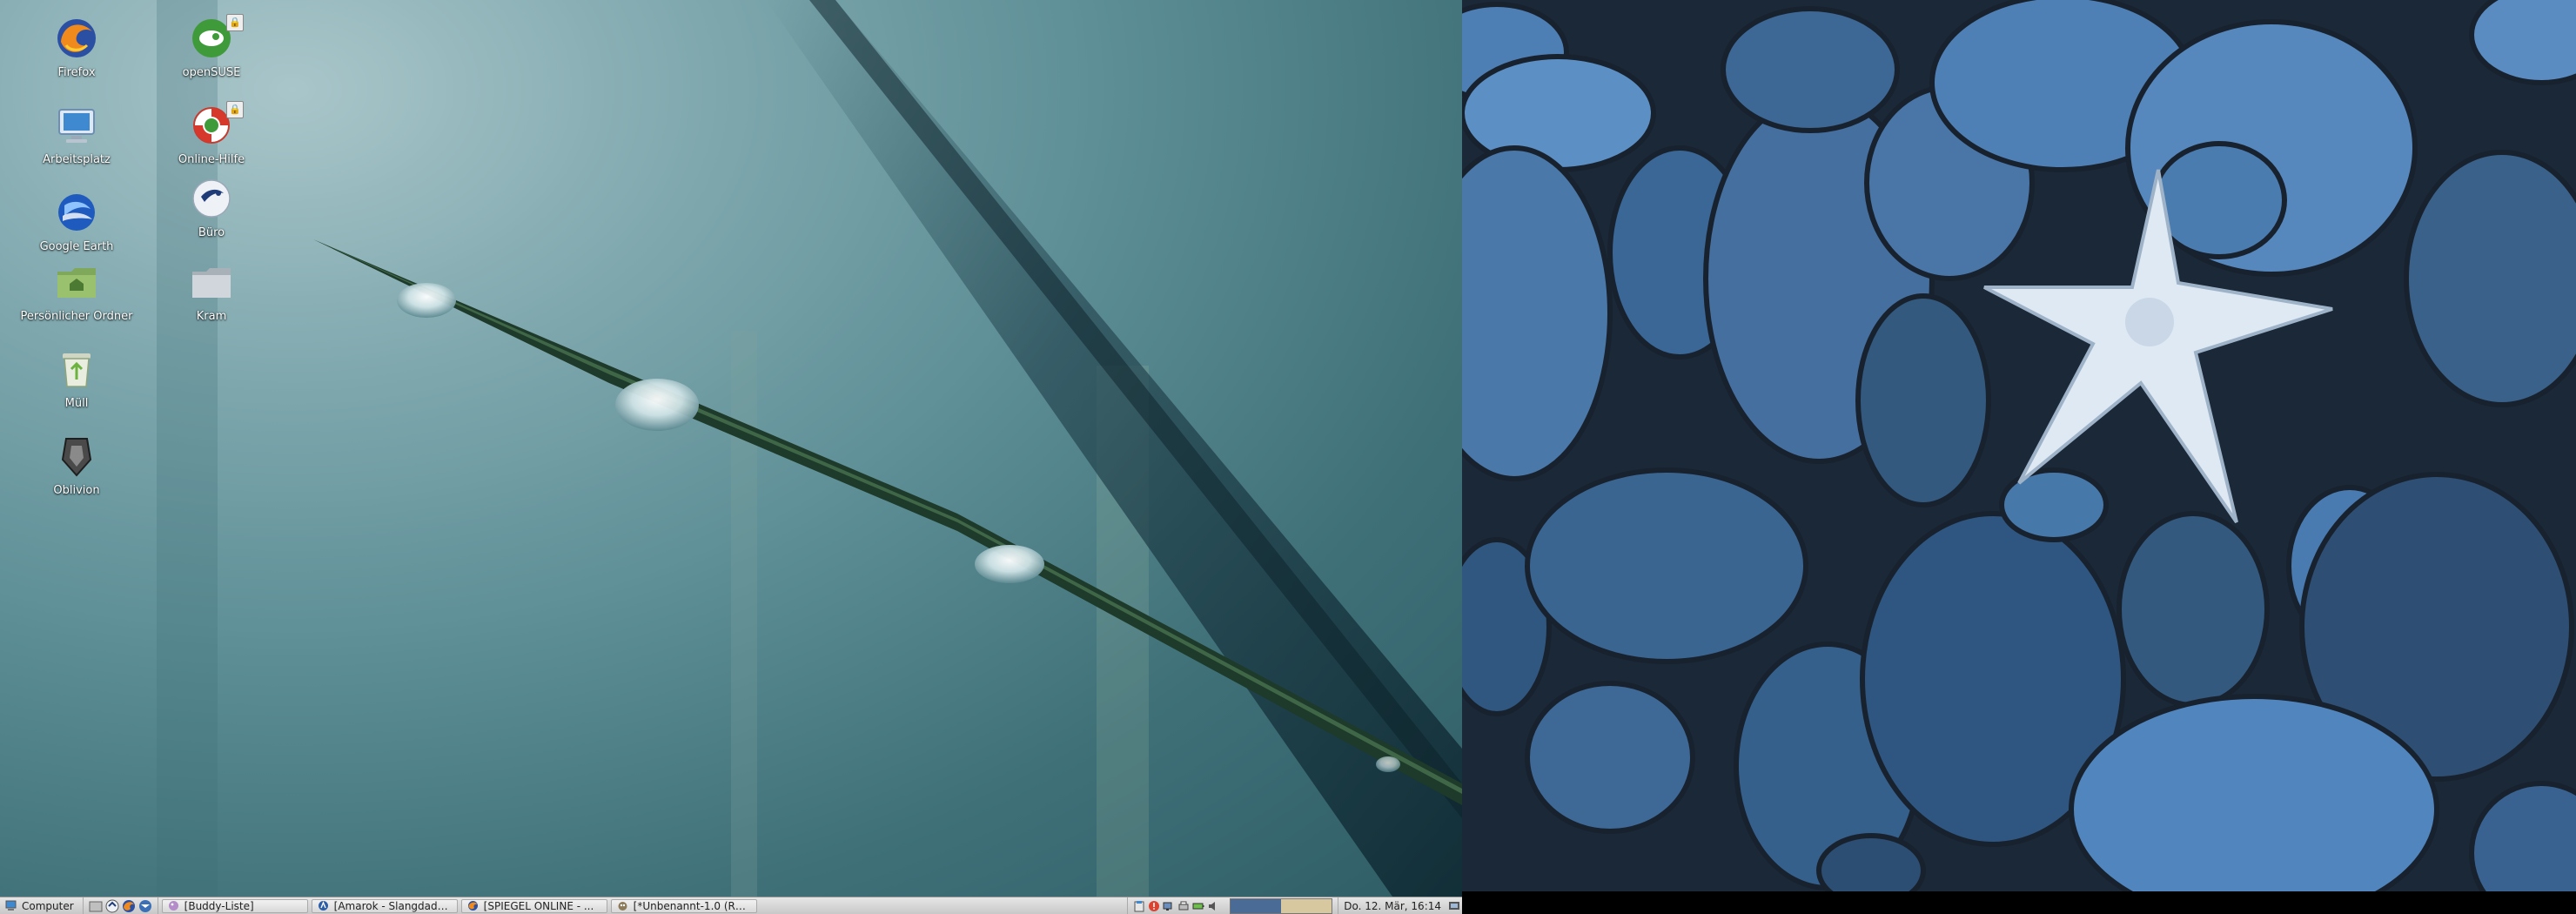 The width and height of the screenshot is (2576, 914). What do you see at coordinates (1169, 906) in the screenshot?
I see `network-icon` at bounding box center [1169, 906].